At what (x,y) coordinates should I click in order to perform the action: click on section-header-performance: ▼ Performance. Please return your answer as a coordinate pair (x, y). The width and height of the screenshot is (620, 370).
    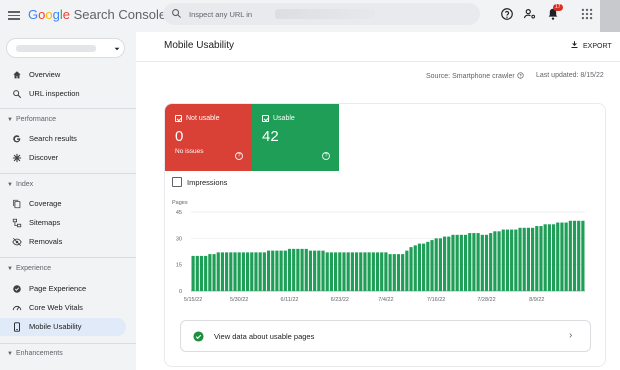
    Looking at the image, I should click on (31, 119).